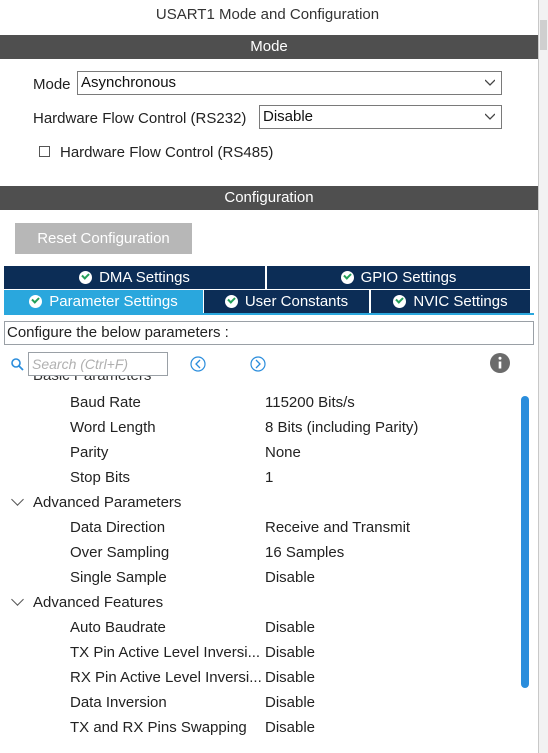  Describe the element at coordinates (337, 527) in the screenshot. I see `param-value: Receive and Transmit` at that location.